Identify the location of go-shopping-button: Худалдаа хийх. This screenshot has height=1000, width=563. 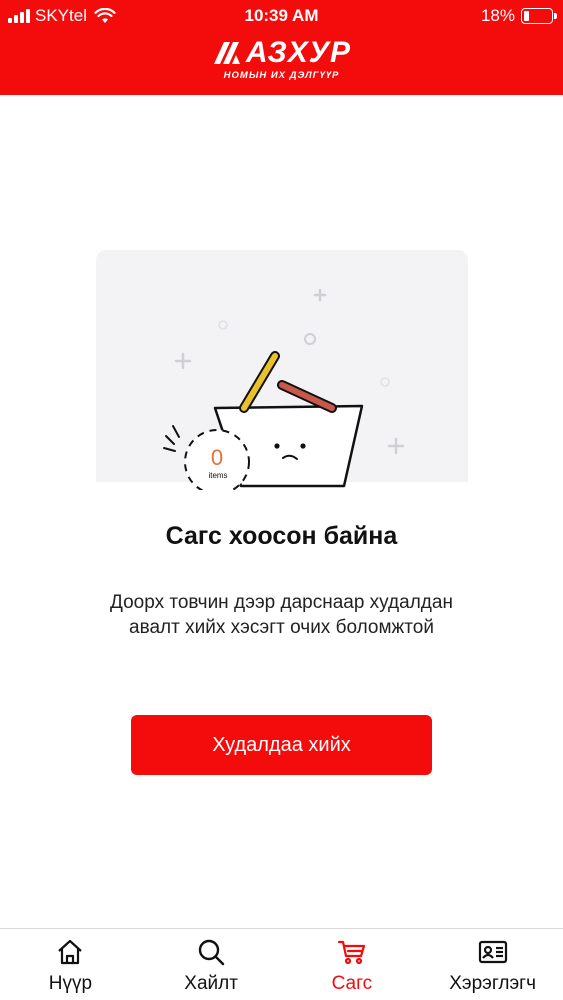
(281, 745).